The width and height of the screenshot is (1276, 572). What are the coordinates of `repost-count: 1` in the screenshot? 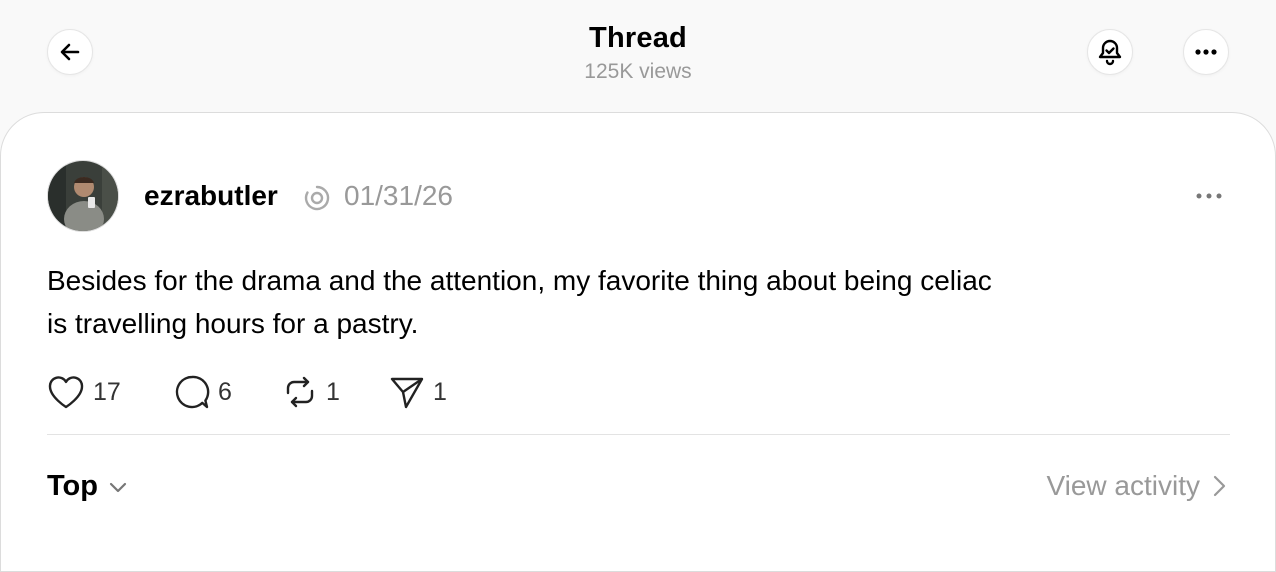 It's located at (333, 391).